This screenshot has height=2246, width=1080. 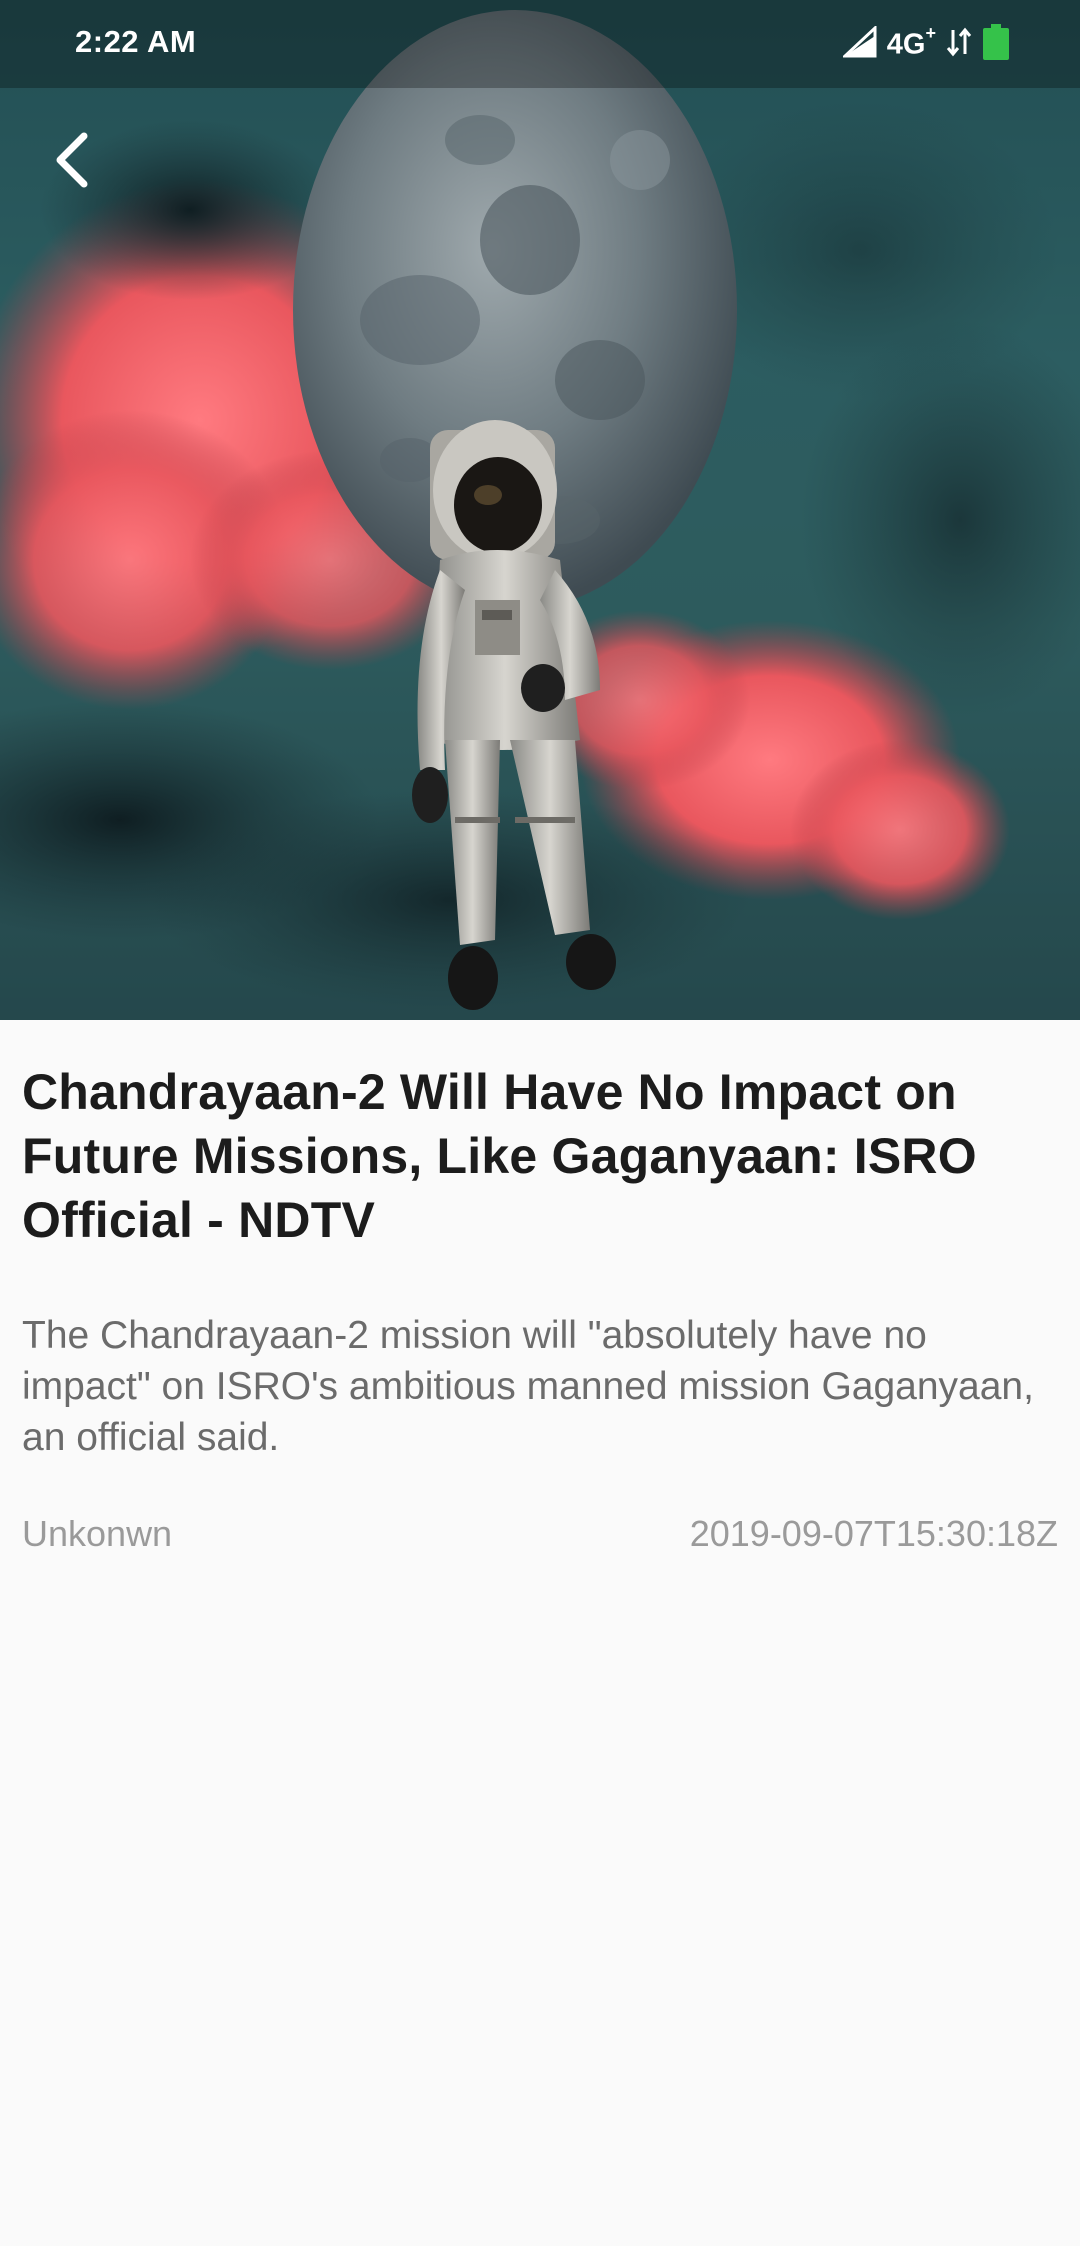 What do you see at coordinates (97, 1533) in the screenshot?
I see `article-author: Unkonwn` at bounding box center [97, 1533].